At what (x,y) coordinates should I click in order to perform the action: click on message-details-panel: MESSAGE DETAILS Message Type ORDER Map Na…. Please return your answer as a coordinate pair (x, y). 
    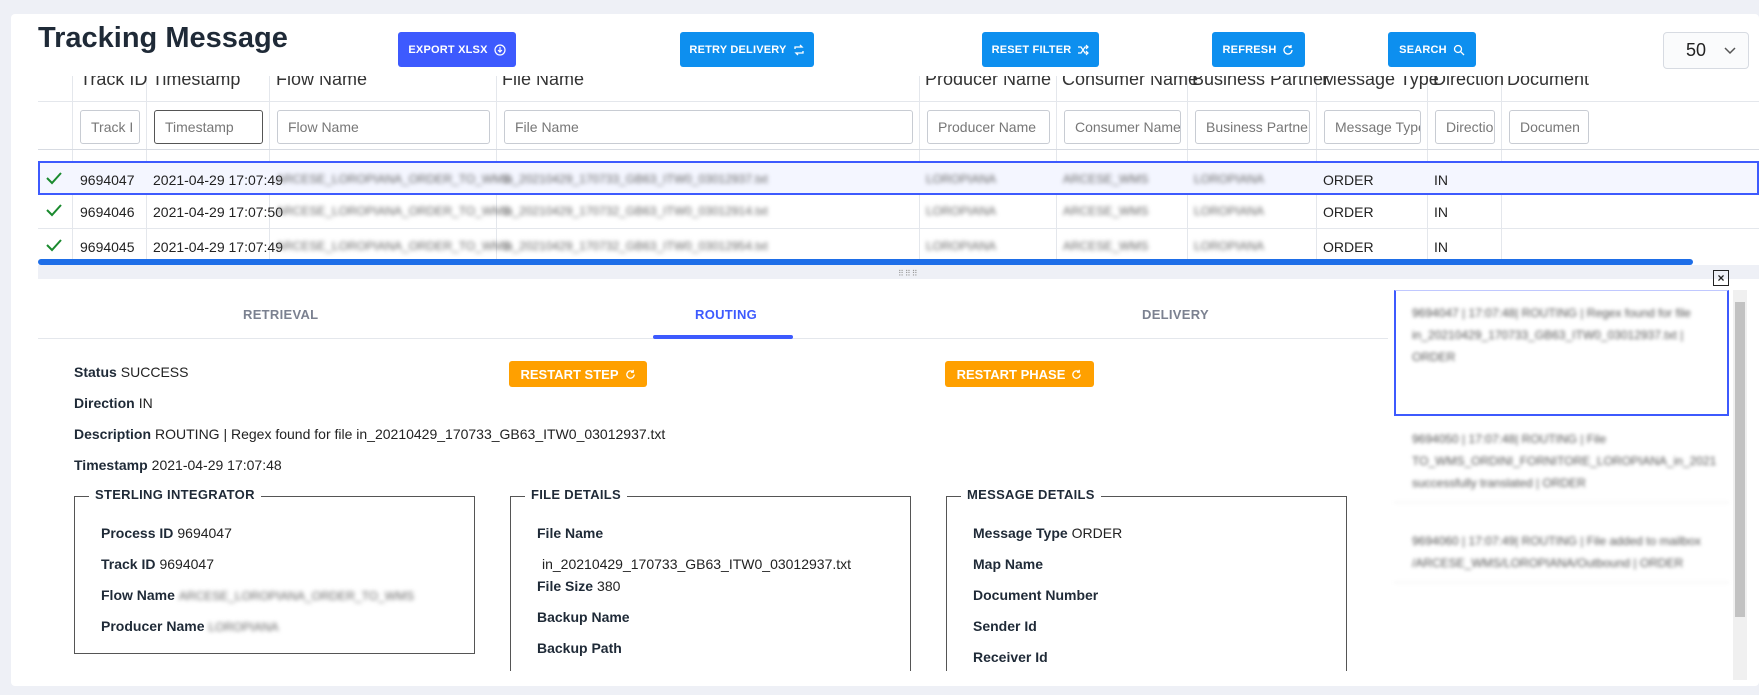
    Looking at the image, I should click on (1146, 579).